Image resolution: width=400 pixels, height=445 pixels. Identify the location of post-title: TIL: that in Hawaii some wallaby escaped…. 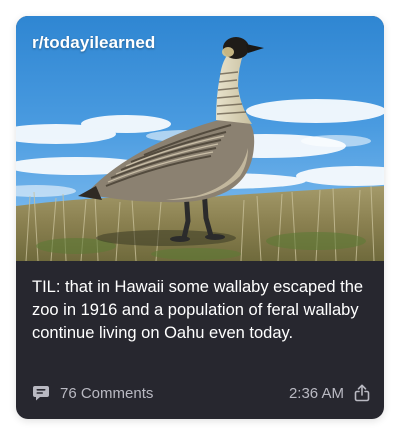
(202, 310).